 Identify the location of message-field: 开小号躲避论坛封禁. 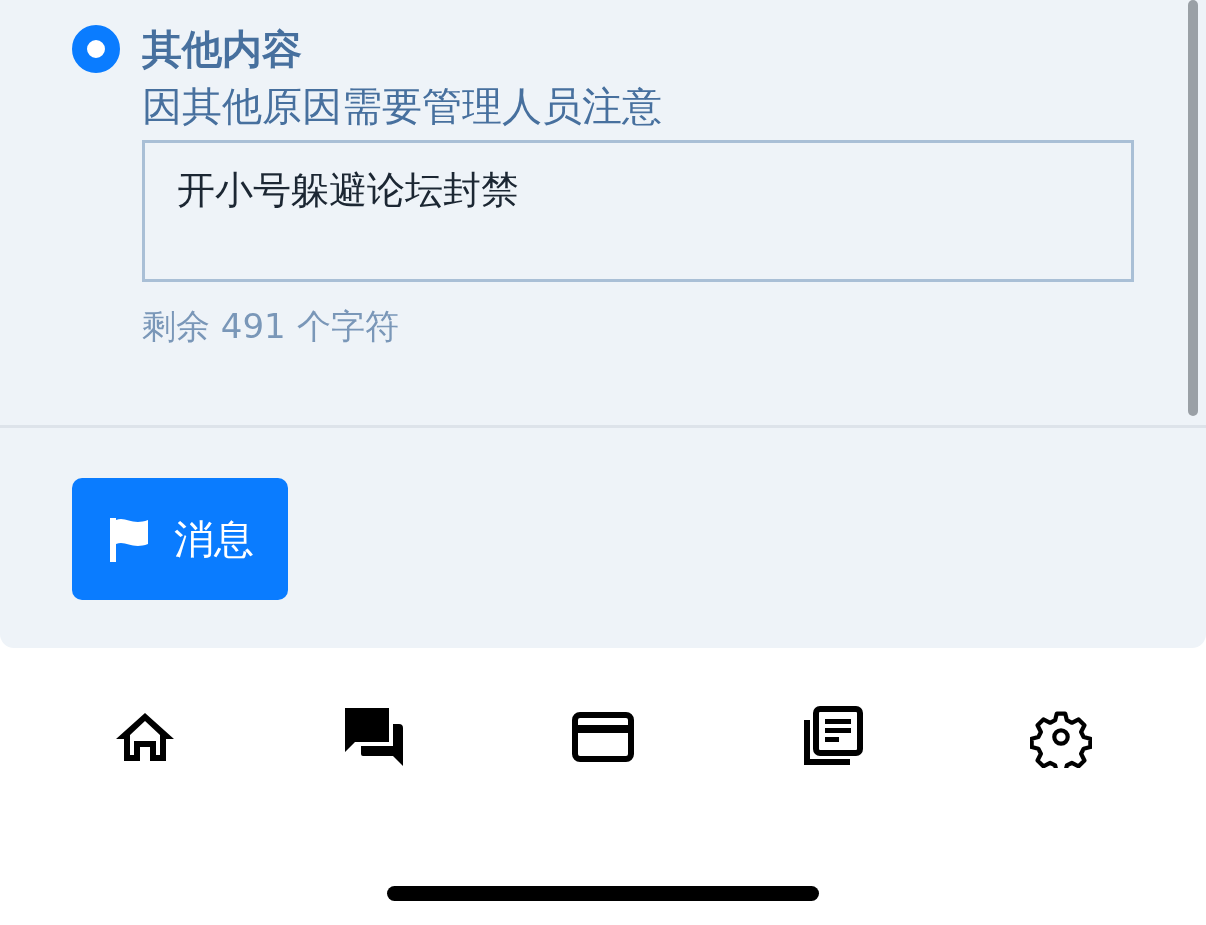
(638, 211).